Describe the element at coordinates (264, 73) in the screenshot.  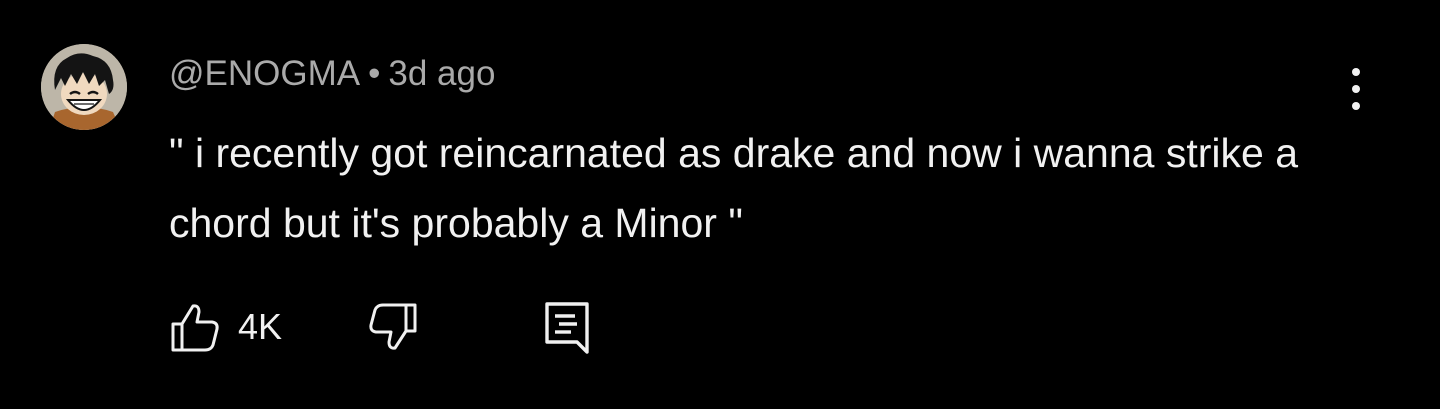
I see `author-name: @ENOGMA` at that location.